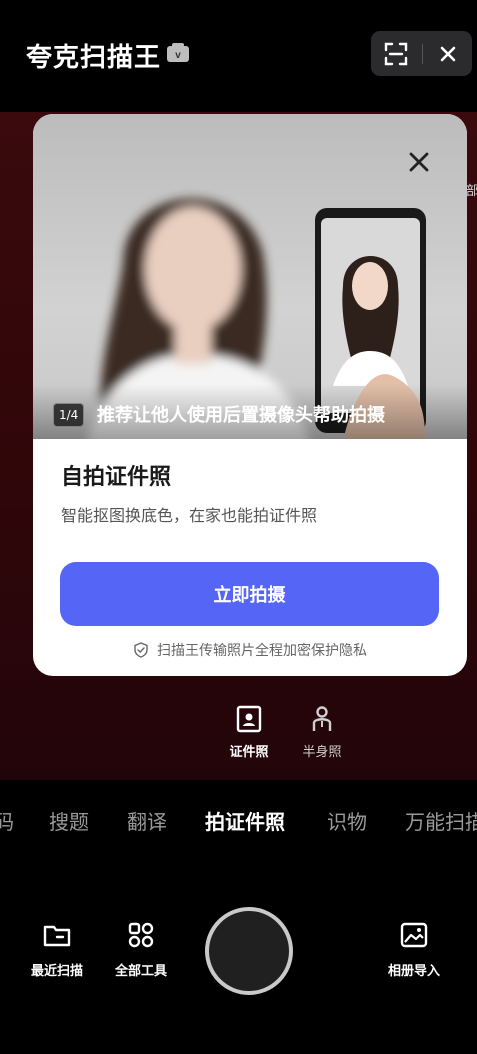 This screenshot has height=1054, width=477. Describe the element at coordinates (56, 971) in the screenshot. I see `recent-scans-label: 最近扫描` at that location.